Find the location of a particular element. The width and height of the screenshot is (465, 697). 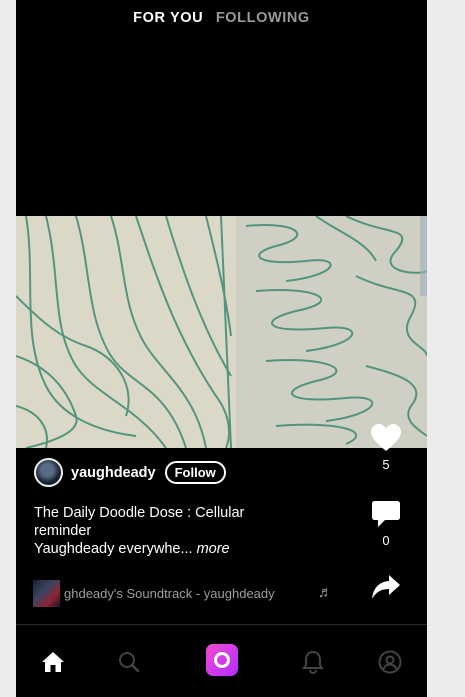

camera-ring is located at coordinates (222, 660).